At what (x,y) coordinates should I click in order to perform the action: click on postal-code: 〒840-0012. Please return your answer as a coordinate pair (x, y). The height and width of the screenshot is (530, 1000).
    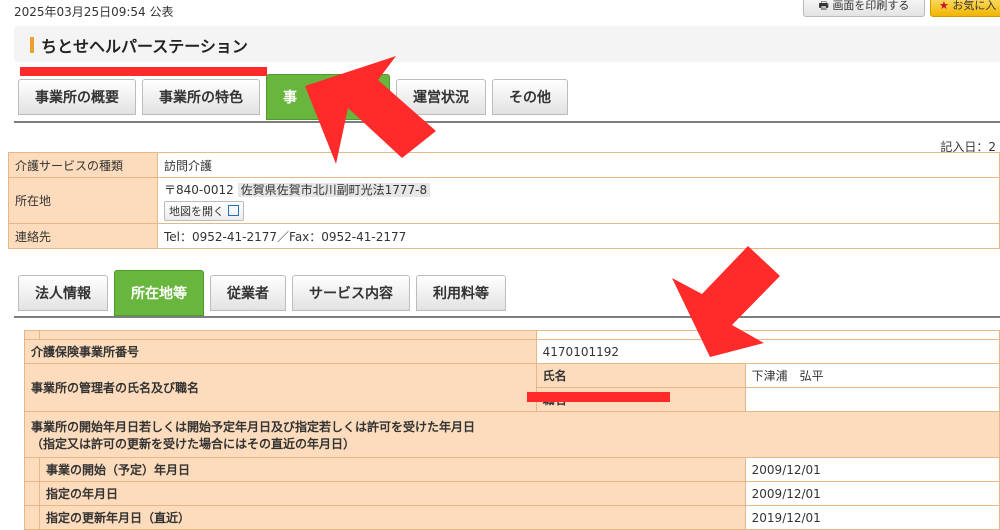
    Looking at the image, I should click on (199, 189).